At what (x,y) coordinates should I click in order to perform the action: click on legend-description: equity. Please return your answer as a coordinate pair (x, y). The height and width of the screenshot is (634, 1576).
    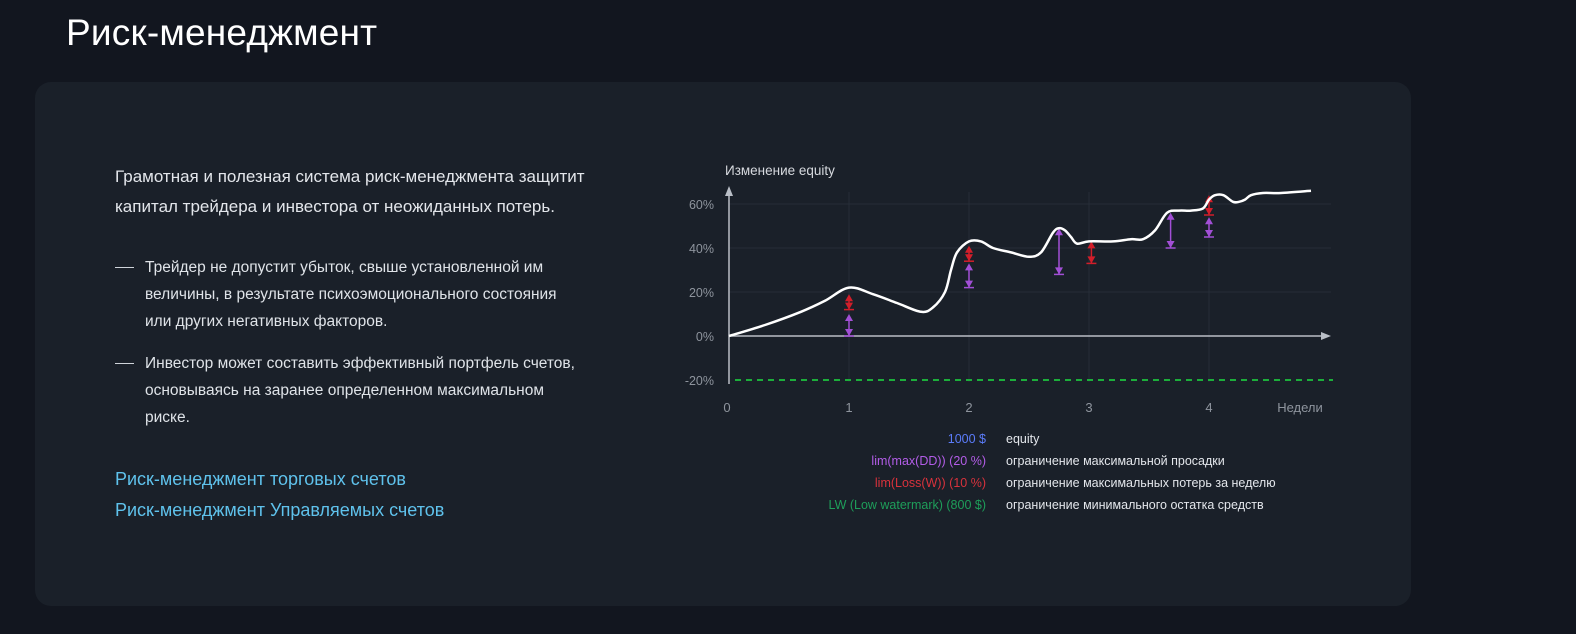
    Looking at the image, I should click on (1023, 439).